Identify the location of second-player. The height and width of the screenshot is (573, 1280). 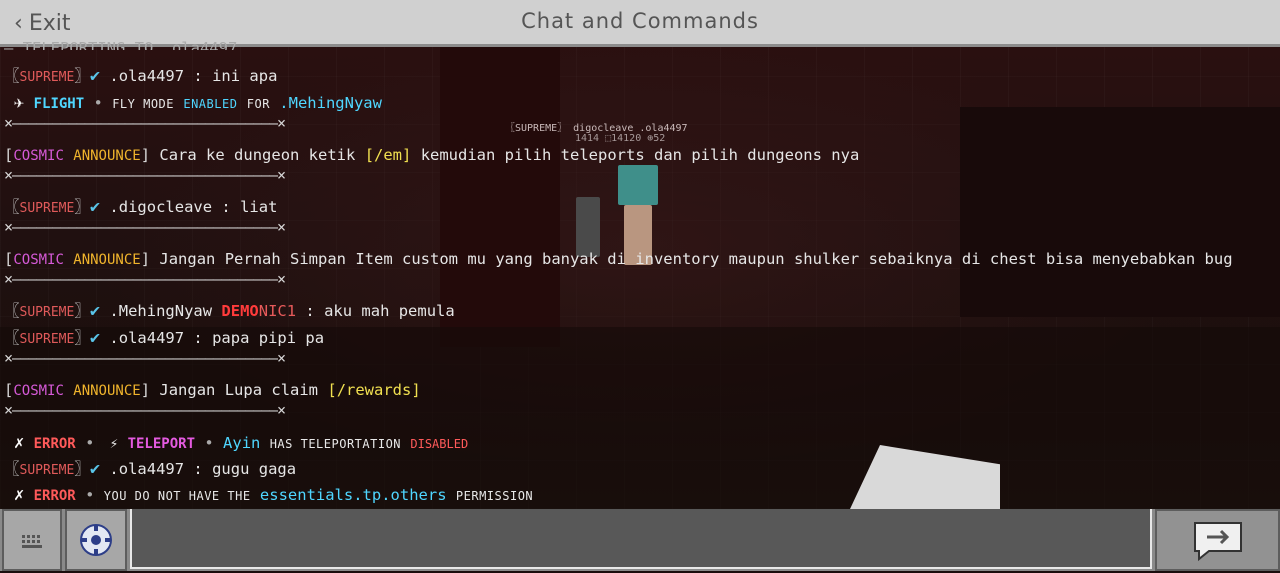
(588, 227).